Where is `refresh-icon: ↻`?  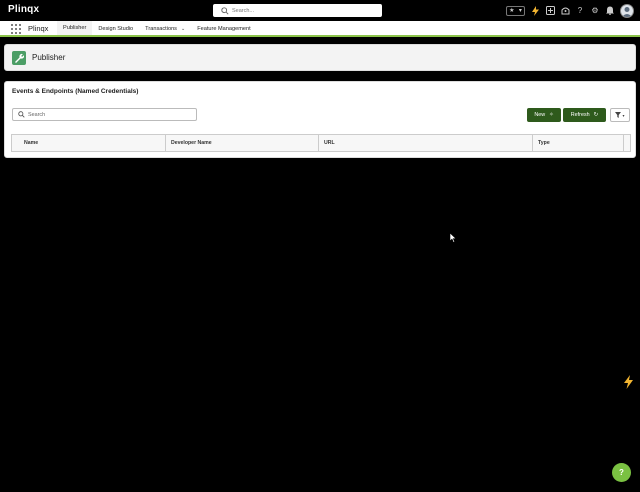
refresh-icon: ↻ is located at coordinates (596, 115).